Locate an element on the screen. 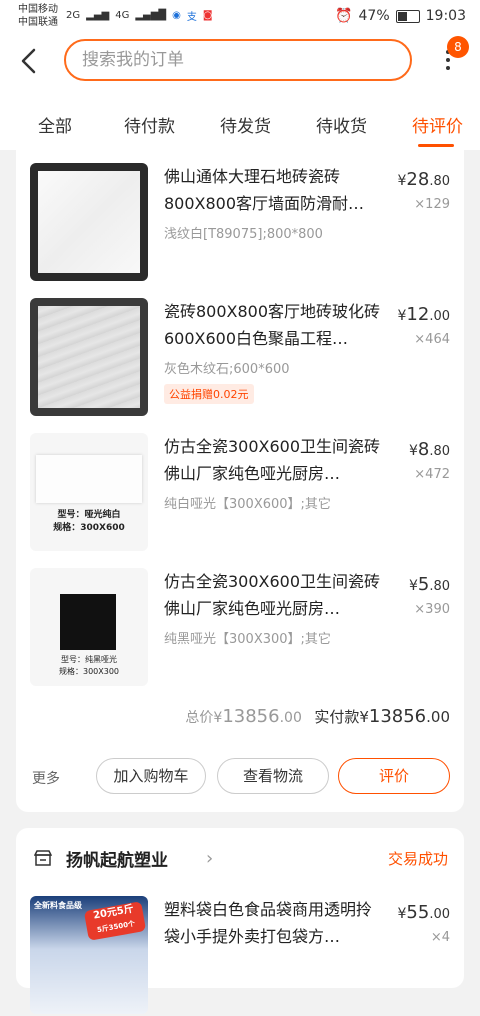 This screenshot has width=480, height=1016. message-badge: 8 is located at coordinates (458, 47).